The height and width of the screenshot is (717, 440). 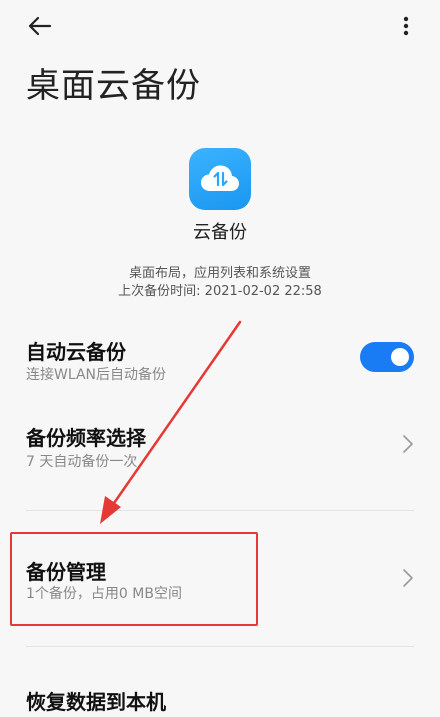 I want to click on page-title: 桌面云备份, so click(x=113, y=86).